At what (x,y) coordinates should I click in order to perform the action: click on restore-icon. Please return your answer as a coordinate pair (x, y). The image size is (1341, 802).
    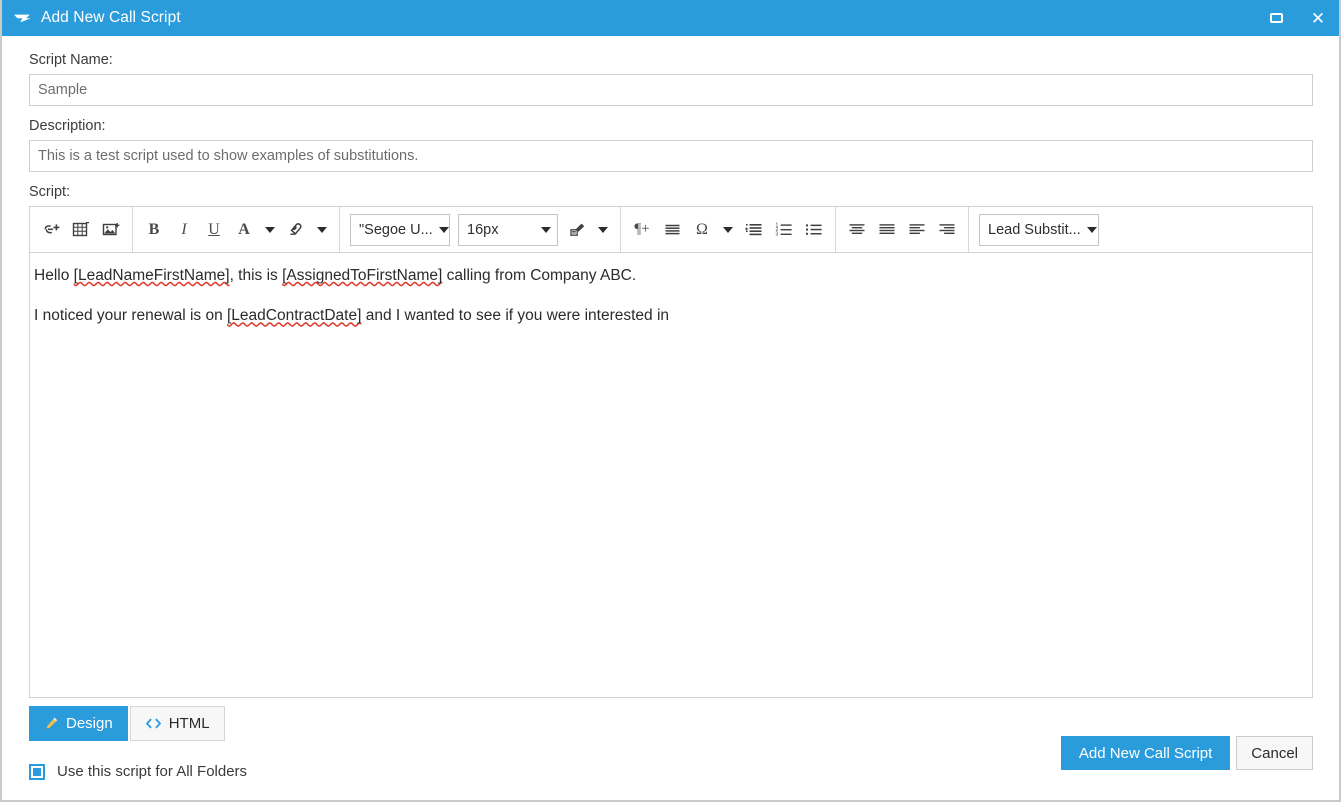
    Looking at the image, I should click on (1276, 18).